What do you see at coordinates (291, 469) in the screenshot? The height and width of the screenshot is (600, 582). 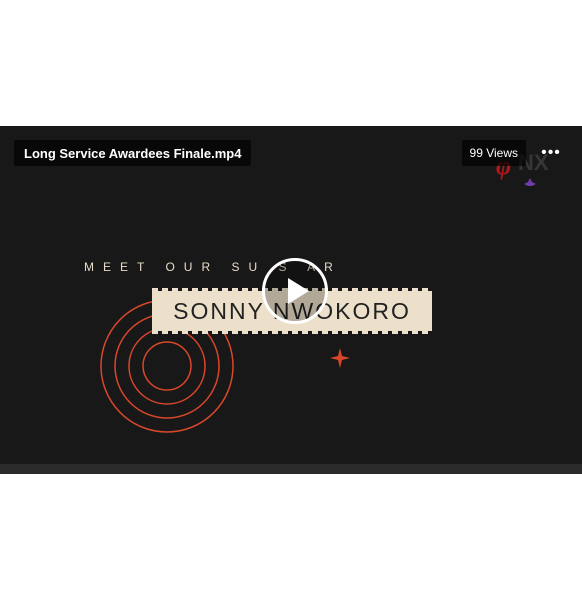 I see `player-bottom-bar` at bounding box center [291, 469].